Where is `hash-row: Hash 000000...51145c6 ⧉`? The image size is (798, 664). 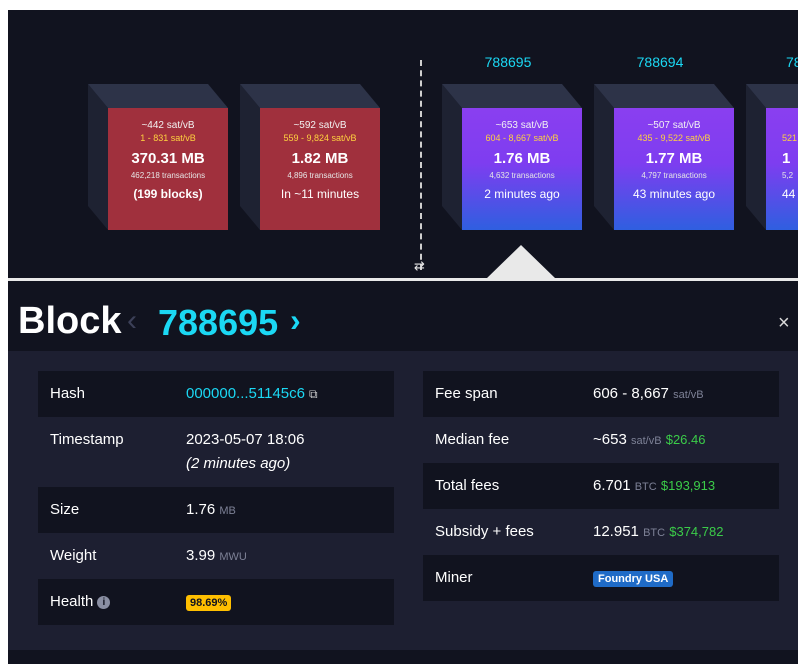 hash-row: Hash 000000...51145c6 ⧉ is located at coordinates (216, 394).